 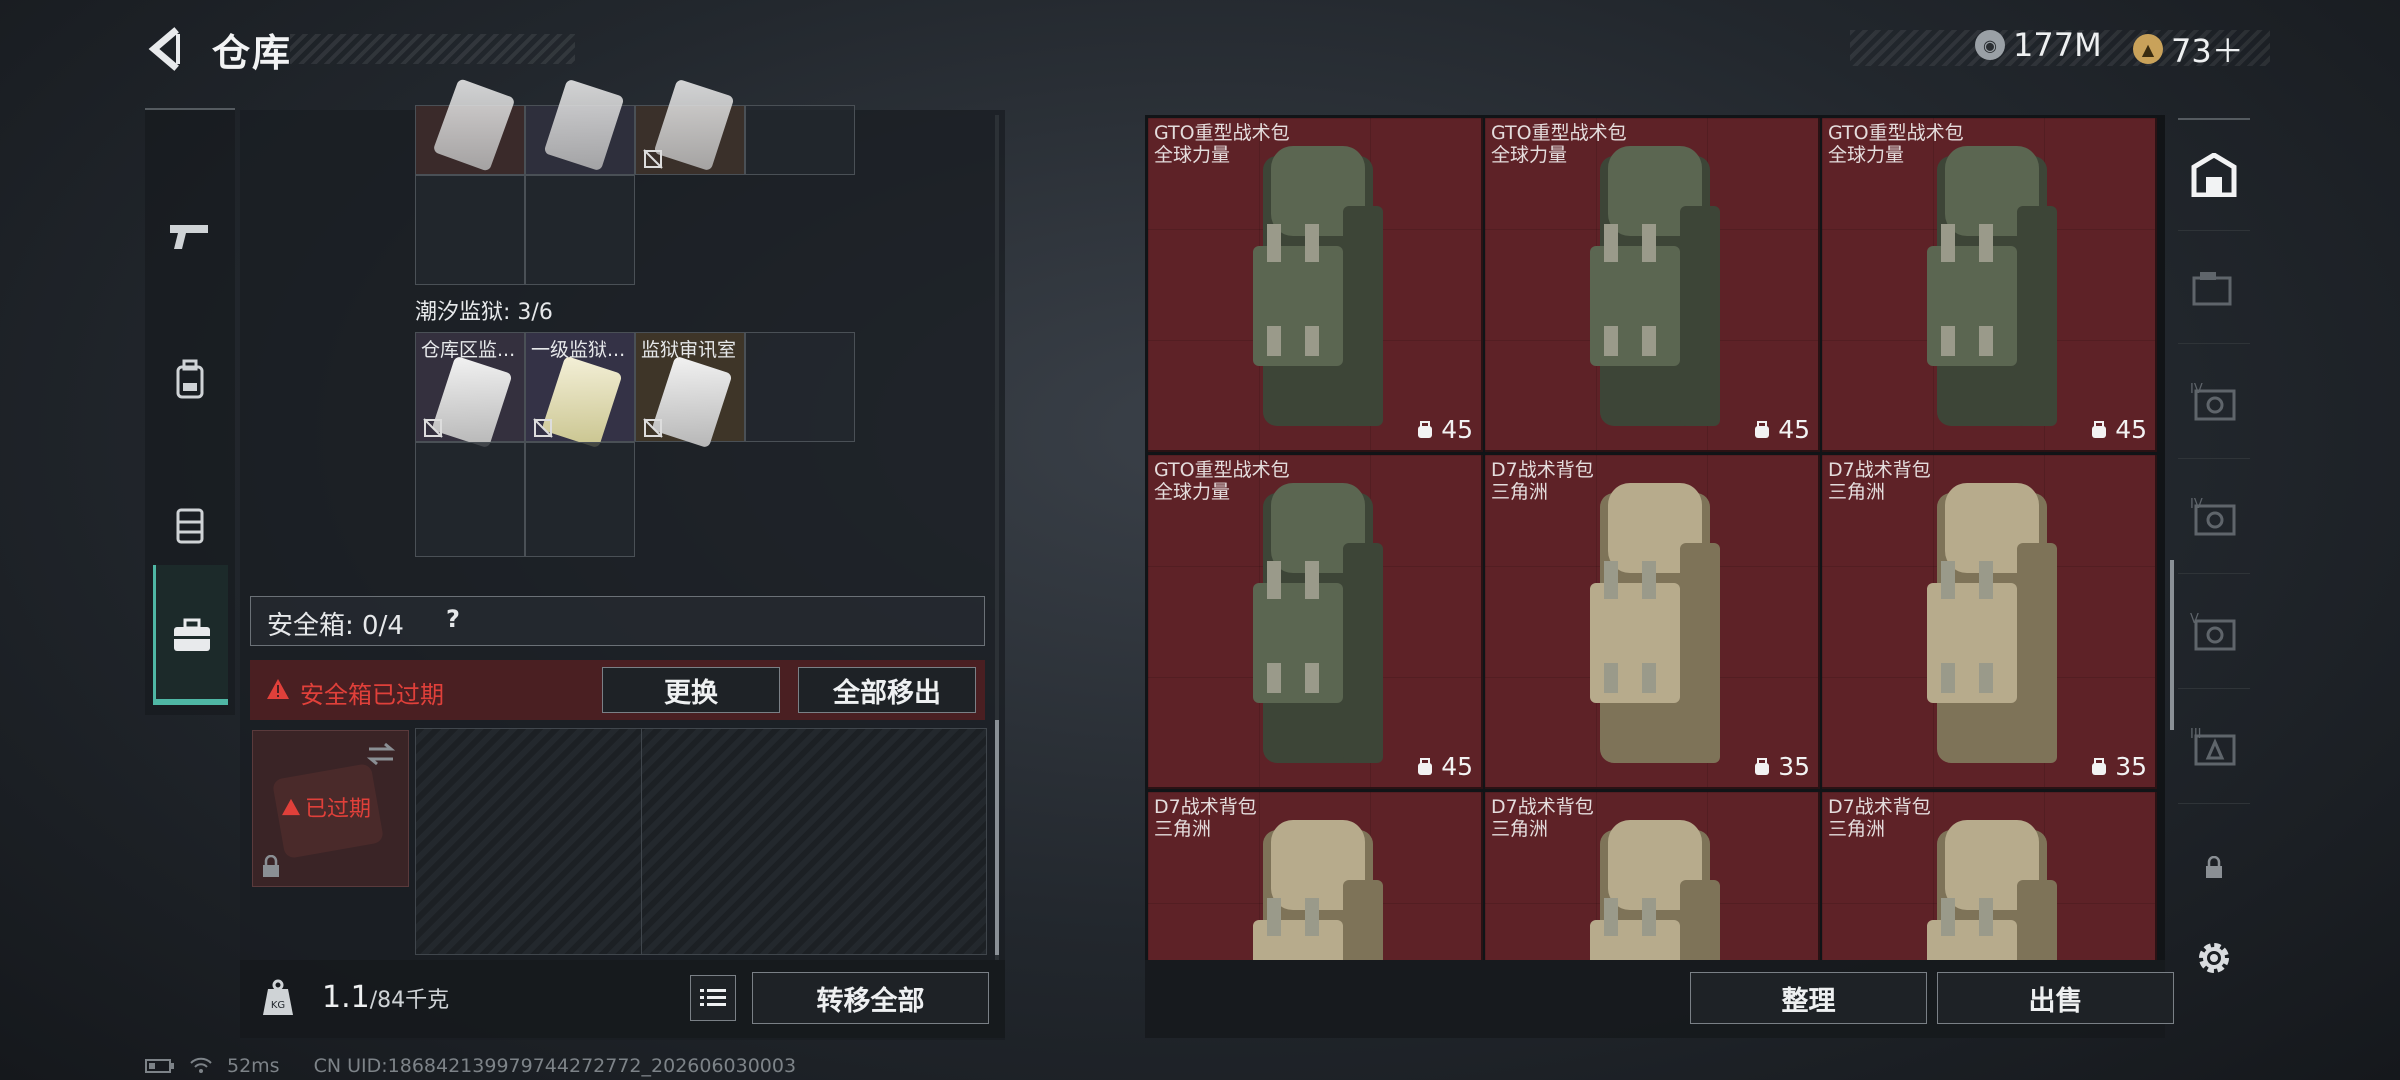 I want to click on storage-tab-all, so click(x=2214, y=174).